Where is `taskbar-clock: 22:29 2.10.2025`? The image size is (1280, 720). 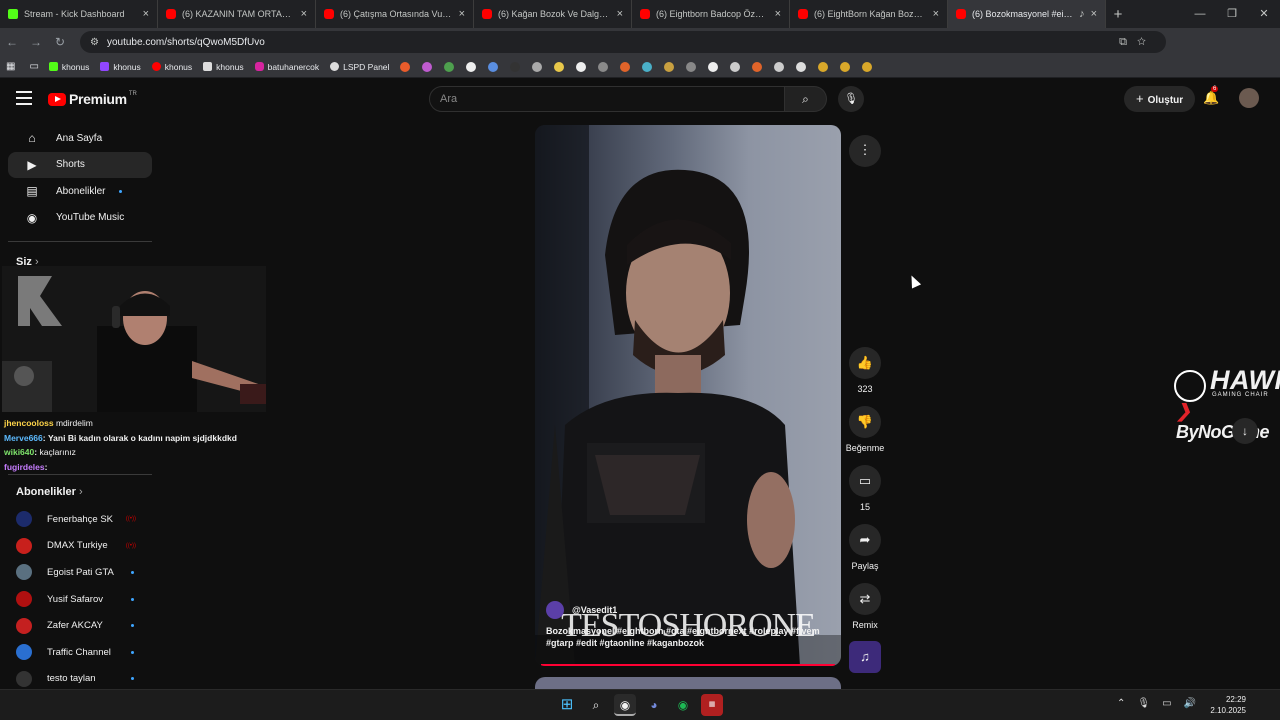 taskbar-clock: 22:29 2.10.2025 is located at coordinates (1228, 705).